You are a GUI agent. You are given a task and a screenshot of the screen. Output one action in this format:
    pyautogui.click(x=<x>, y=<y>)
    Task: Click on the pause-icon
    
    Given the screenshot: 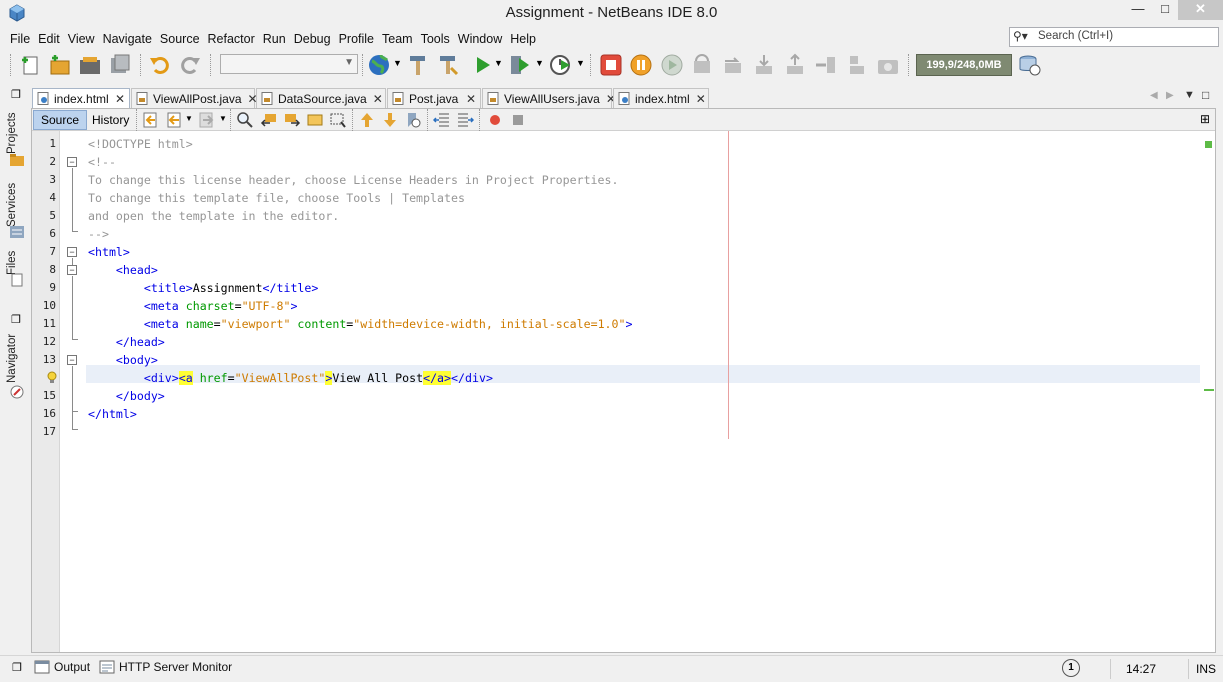 What is the action you would take?
    pyautogui.click(x=641, y=65)
    